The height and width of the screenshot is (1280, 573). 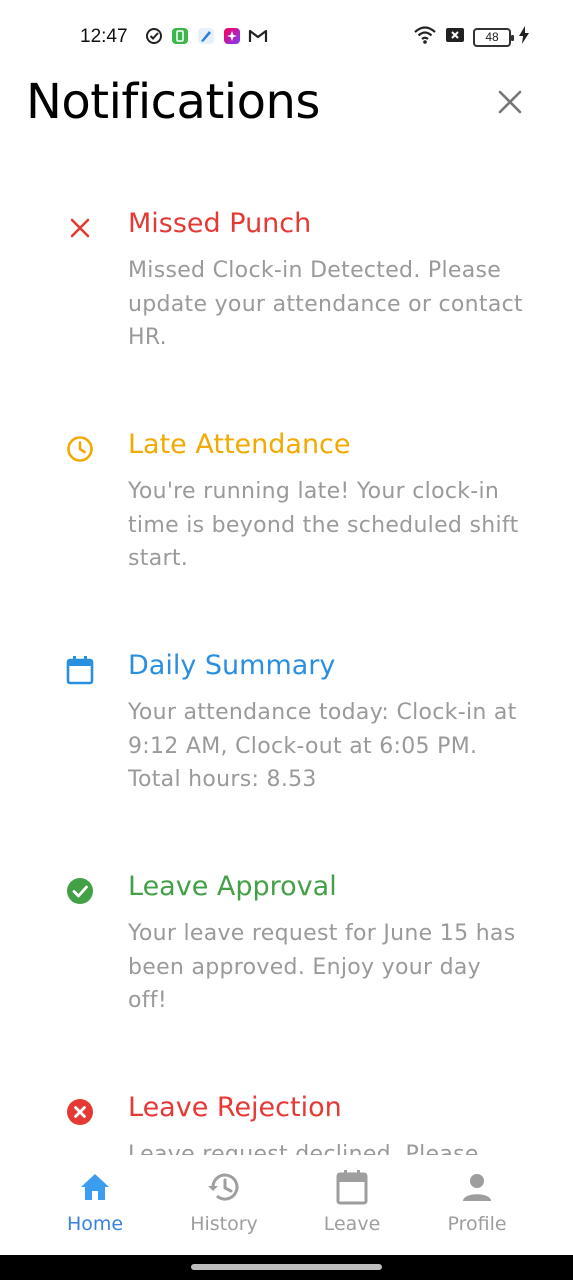 I want to click on history-icon, so click(x=224, y=1187).